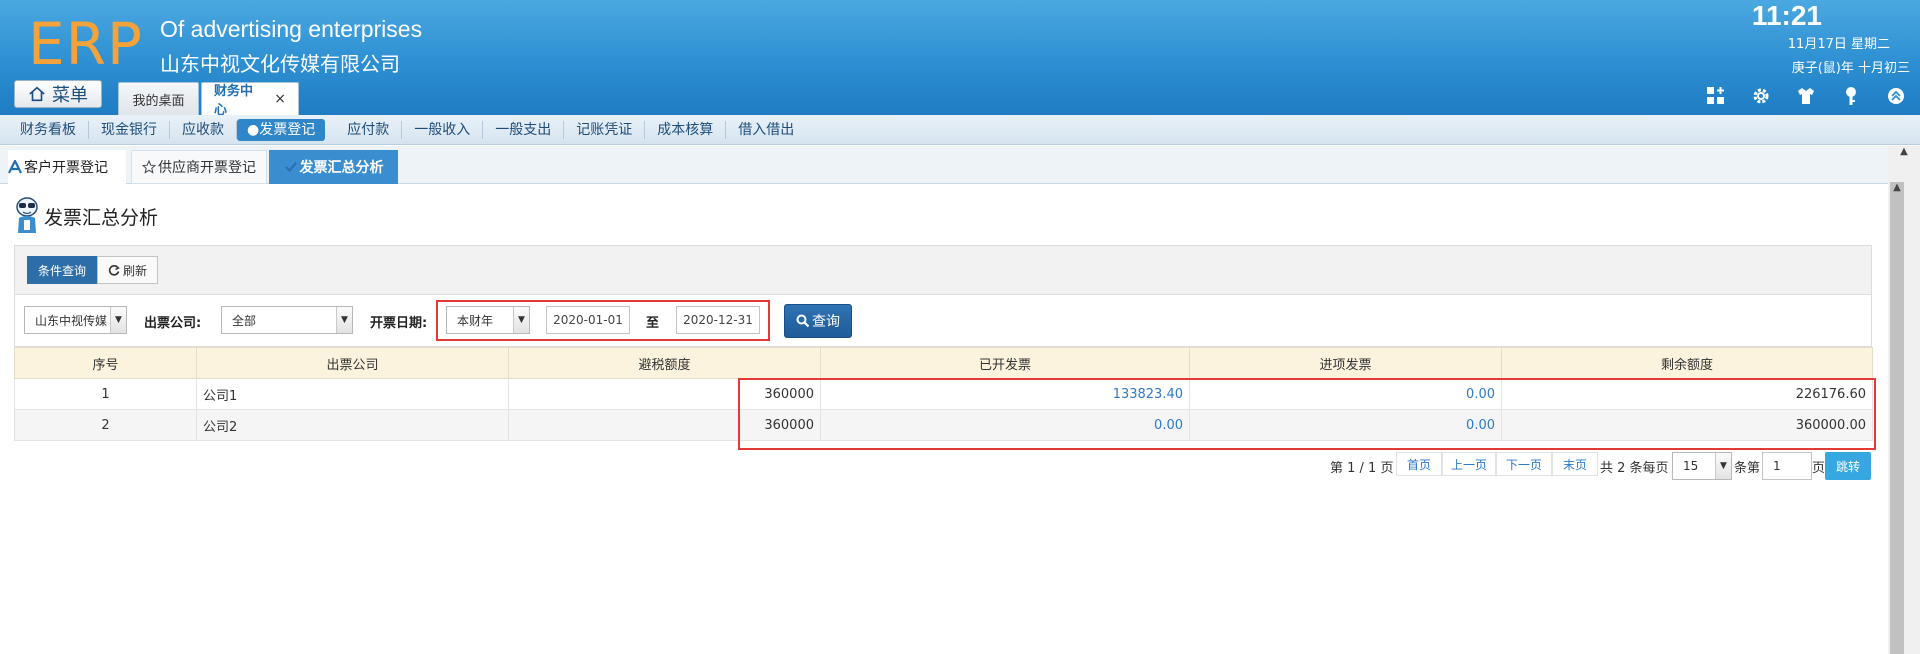  What do you see at coordinates (290, 167) in the screenshot?
I see `check-icon` at bounding box center [290, 167].